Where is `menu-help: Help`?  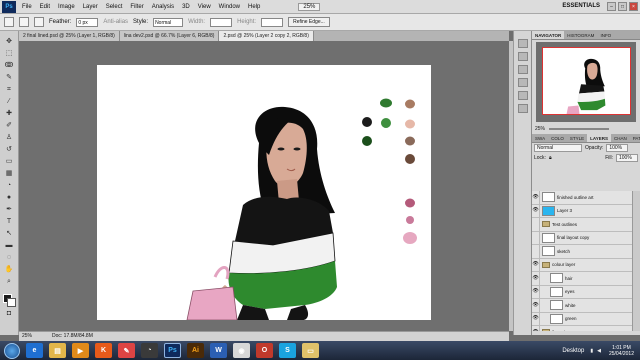 menu-help: Help is located at coordinates (254, 7).